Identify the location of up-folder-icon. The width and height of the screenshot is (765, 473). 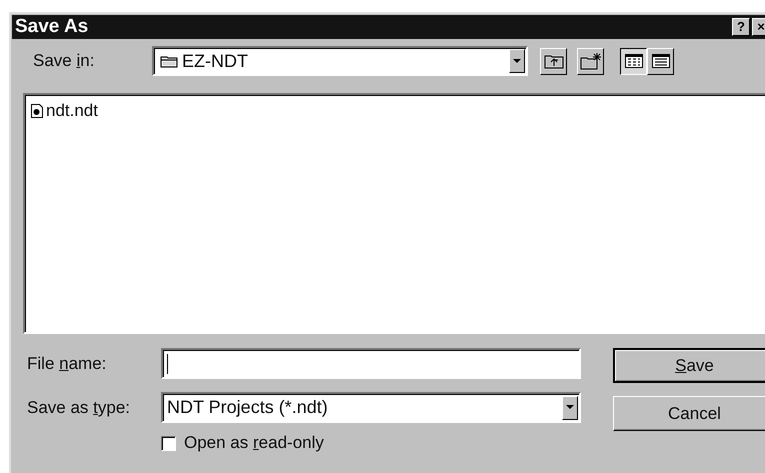
(553, 61).